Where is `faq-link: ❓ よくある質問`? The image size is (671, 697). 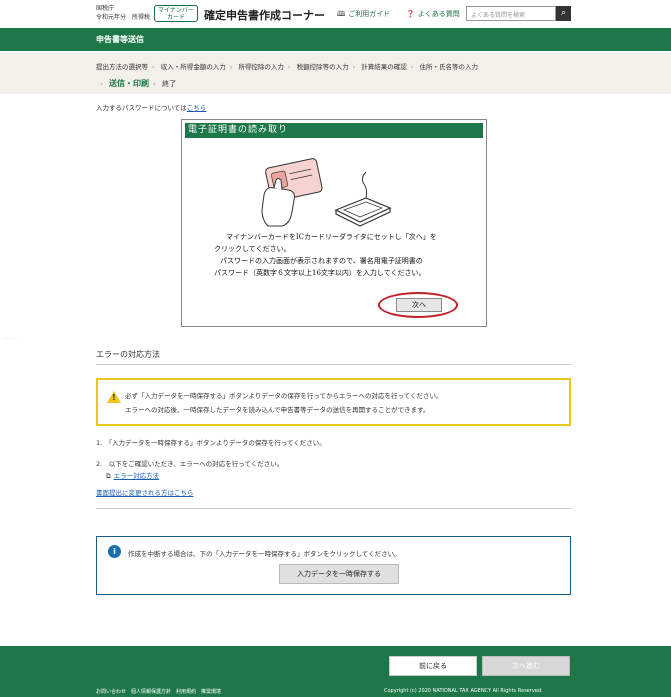
faq-link: ❓ よくある質問 is located at coordinates (433, 14).